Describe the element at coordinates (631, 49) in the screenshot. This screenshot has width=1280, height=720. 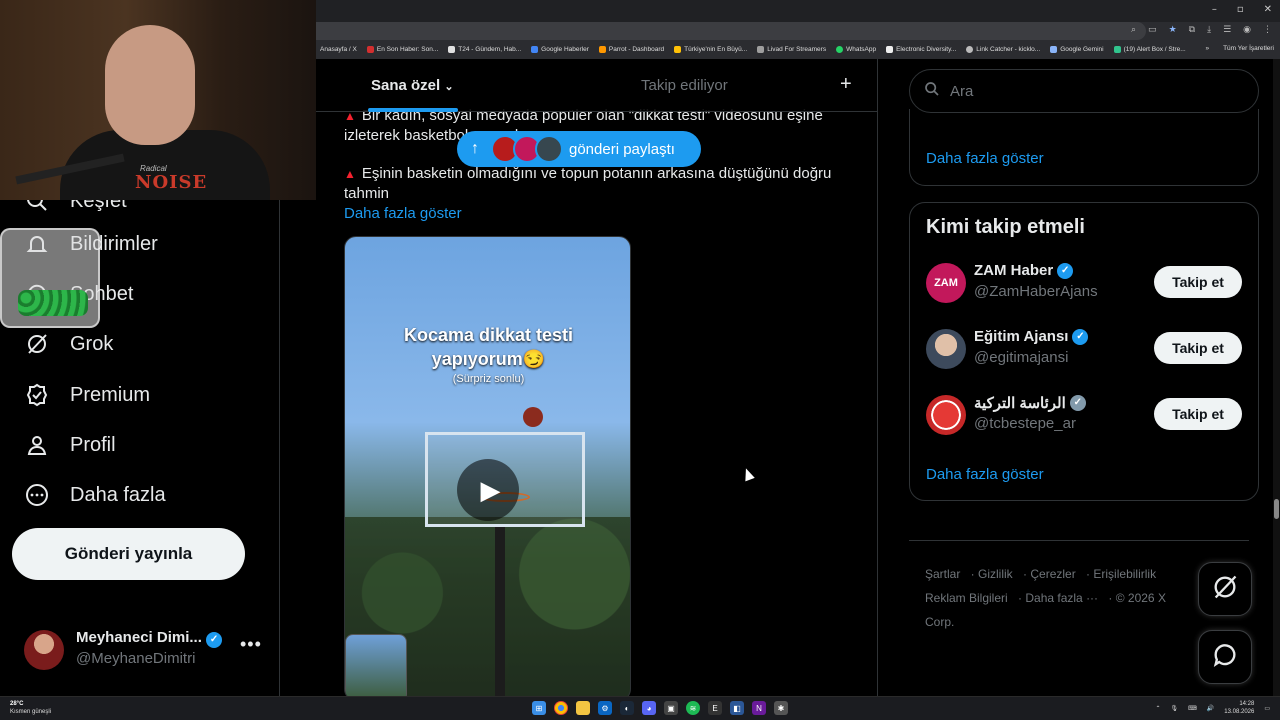
I see `bookmark: Parrot - Dashboard` at that location.